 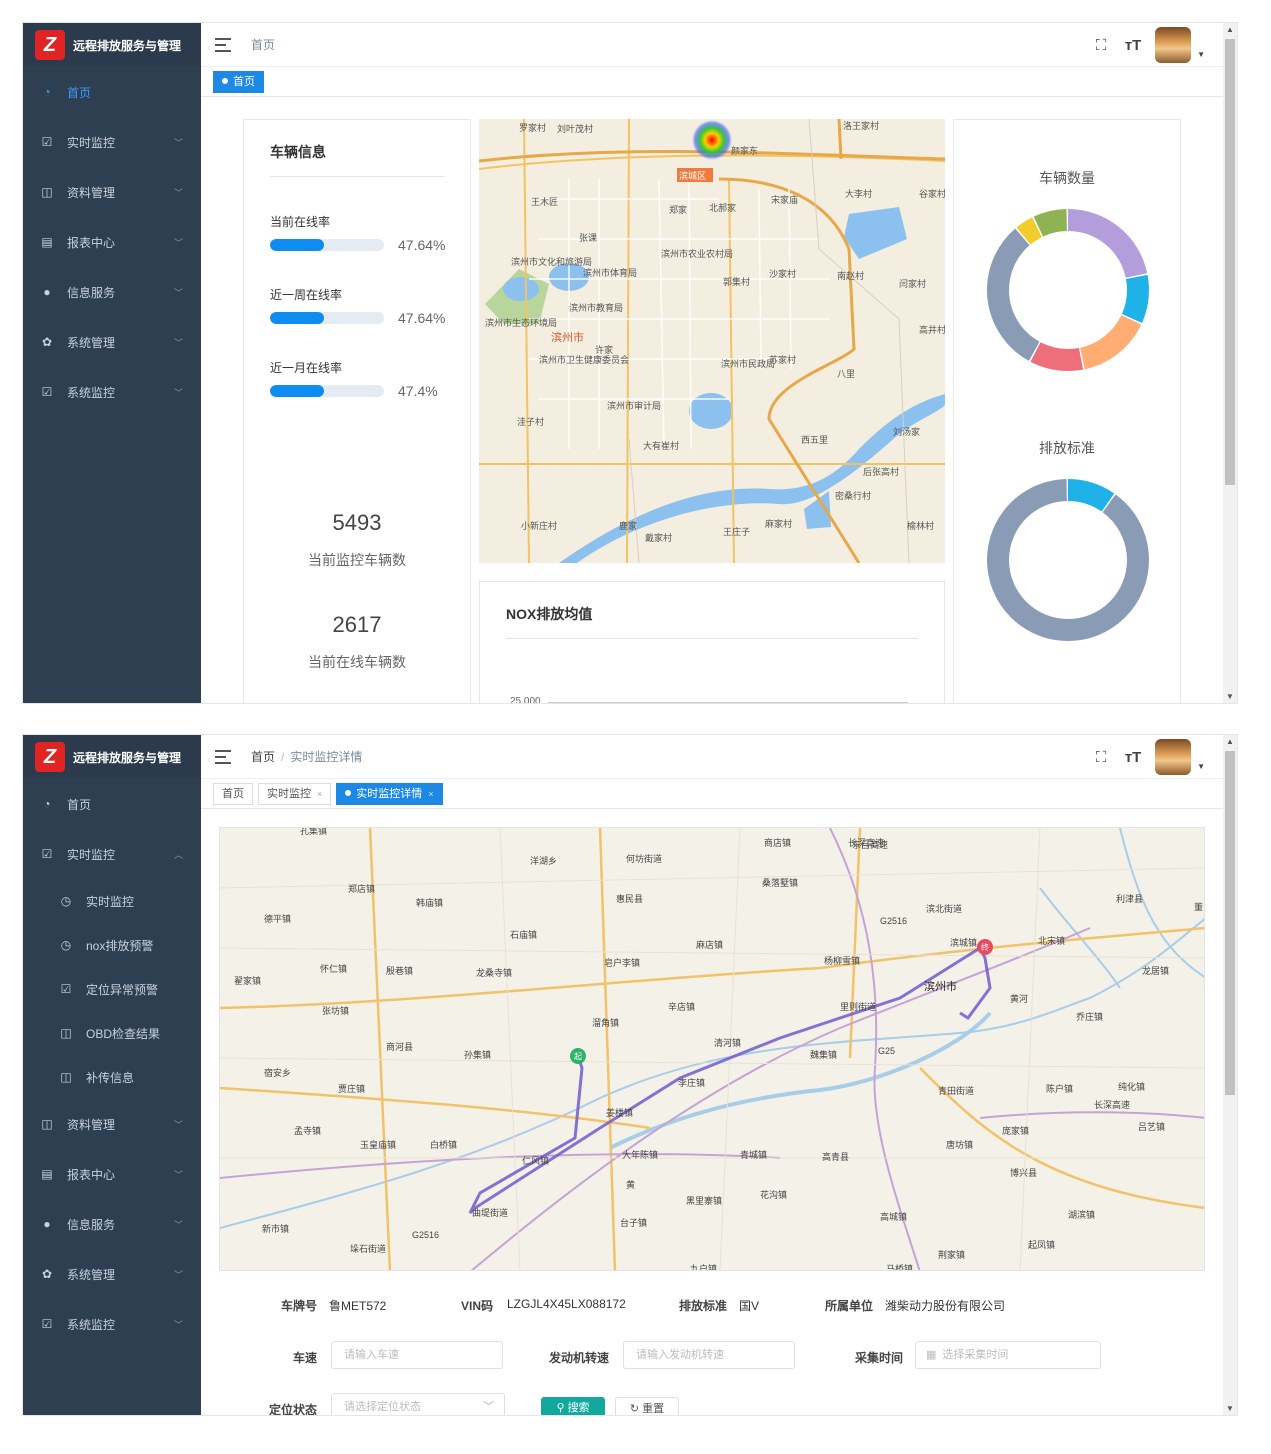 I want to click on sidebar-item-realtime: ☑ 实时监控 ﹀, so click(x=112, y=142).